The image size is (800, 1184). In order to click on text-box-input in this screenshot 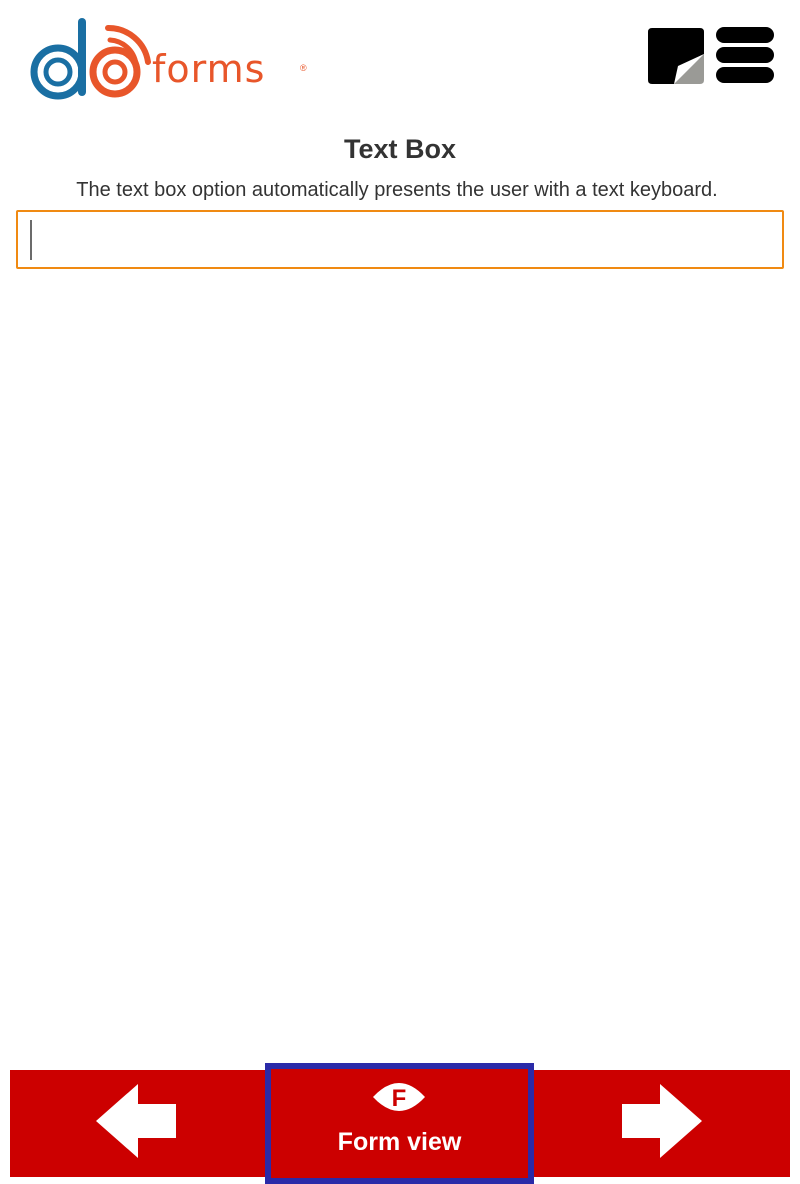, I will do `click(400, 239)`.